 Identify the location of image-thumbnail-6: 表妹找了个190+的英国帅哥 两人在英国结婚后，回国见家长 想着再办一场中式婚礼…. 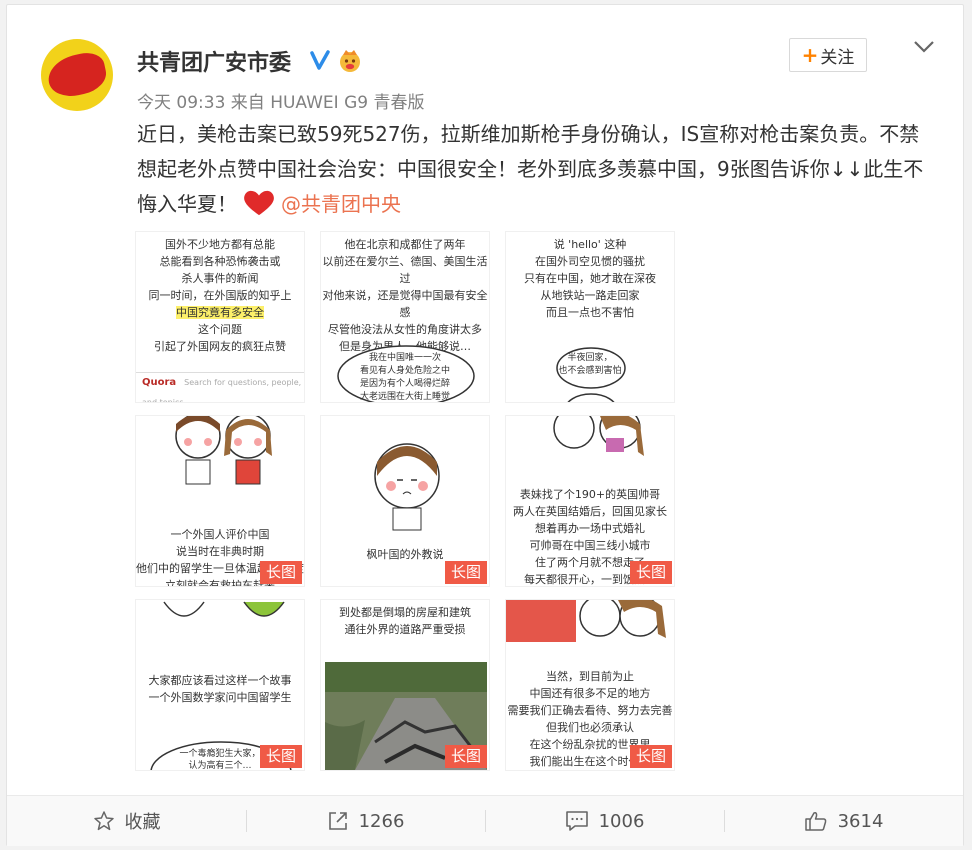
(590, 501).